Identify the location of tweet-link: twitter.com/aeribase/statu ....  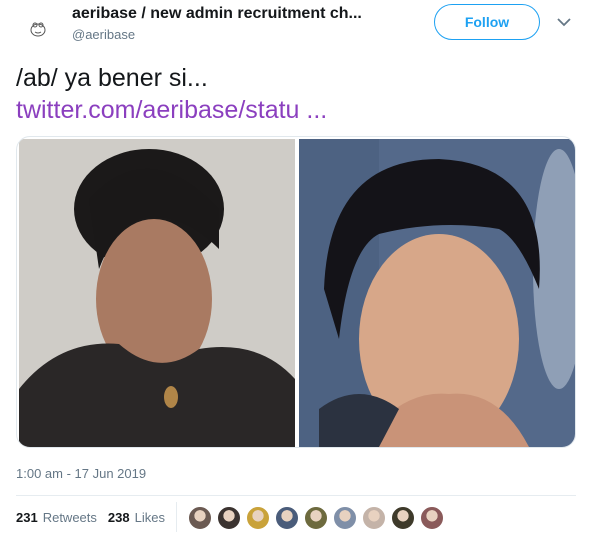
(171, 110).